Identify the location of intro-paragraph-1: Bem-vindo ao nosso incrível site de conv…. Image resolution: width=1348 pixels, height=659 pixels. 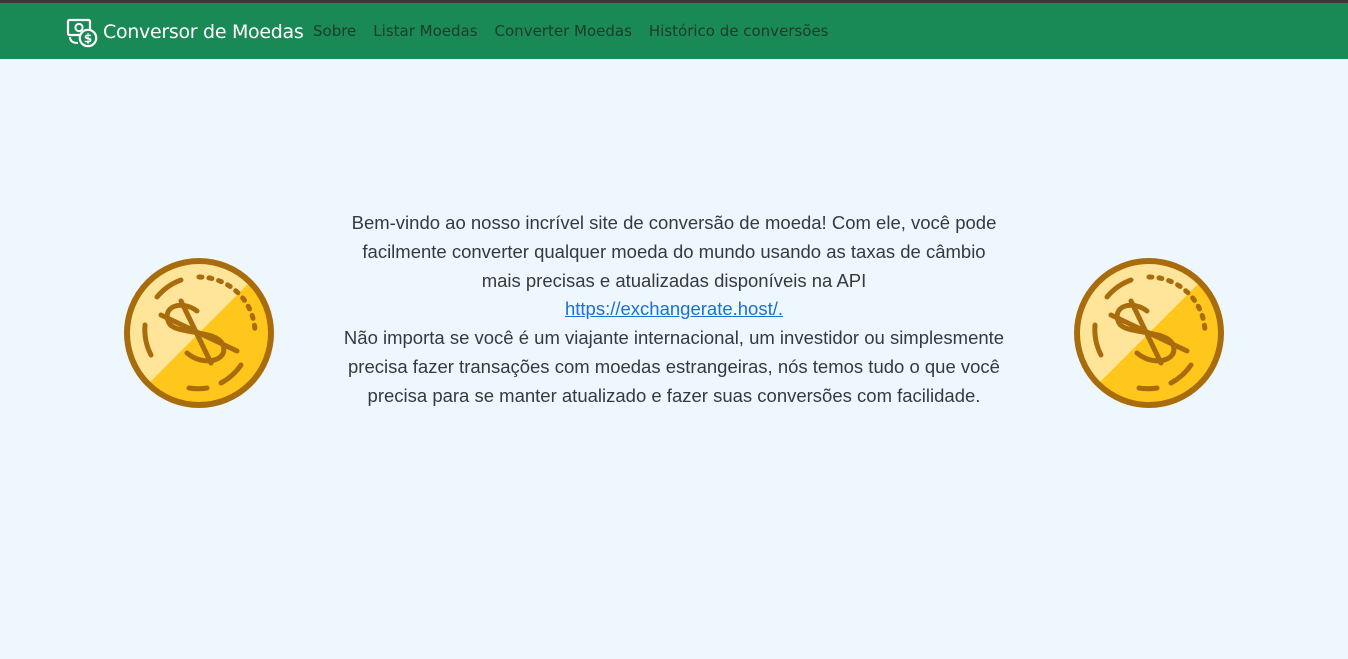
(674, 266).